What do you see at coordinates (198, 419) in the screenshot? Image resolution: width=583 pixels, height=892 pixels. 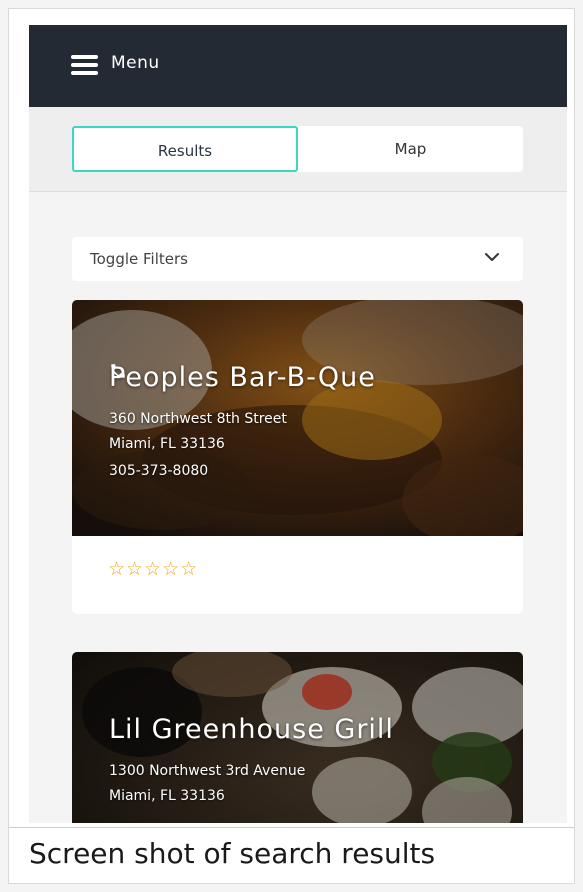 I see `address-line-1: 360 Northwest 8th Street` at bounding box center [198, 419].